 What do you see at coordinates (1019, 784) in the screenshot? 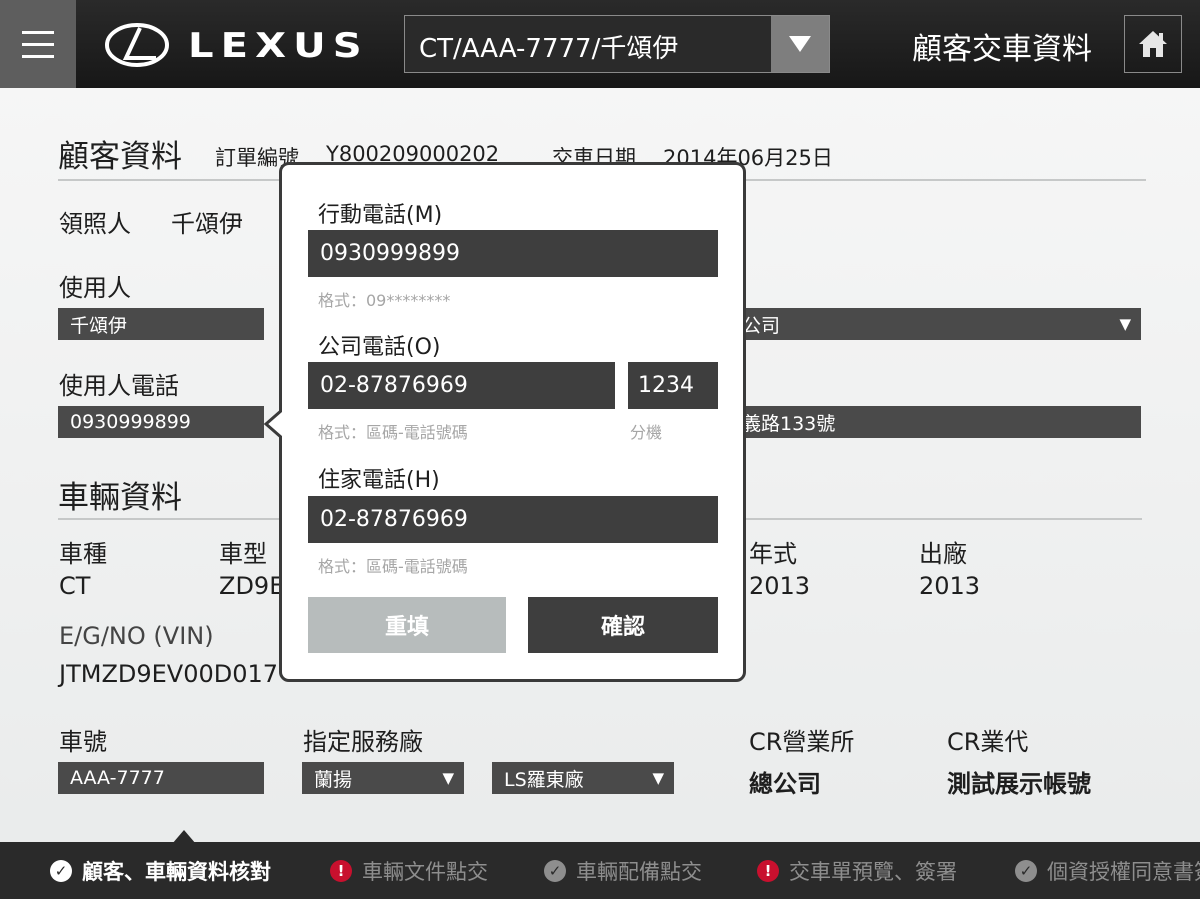
I see `cr-agent-value: 測試展示帳號` at bounding box center [1019, 784].